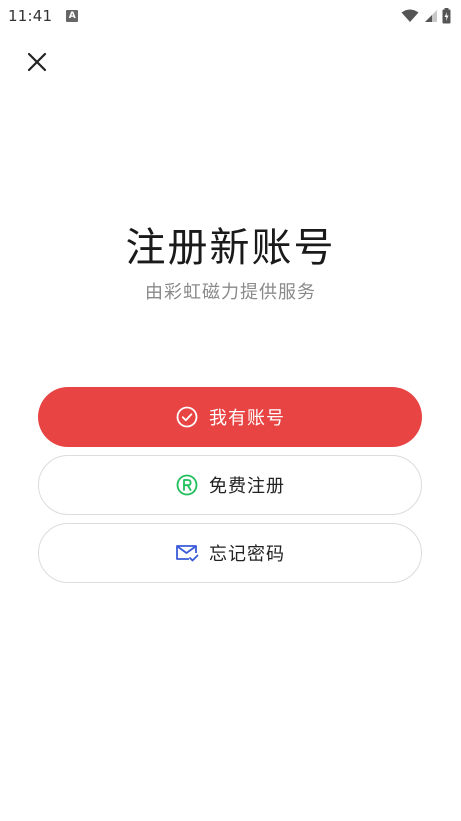 Image resolution: width=461 pixels, height=821 pixels. Describe the element at coordinates (410, 16) in the screenshot. I see `wifi-icon` at that location.